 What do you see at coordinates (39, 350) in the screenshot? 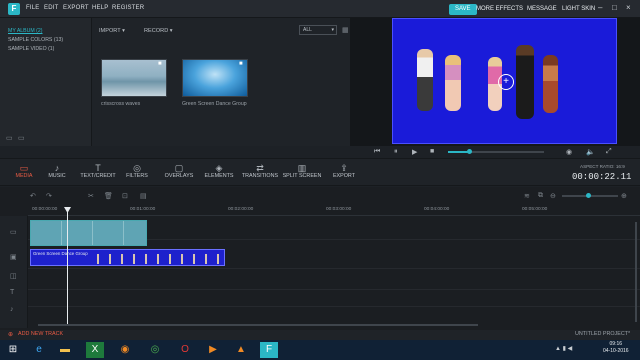
I see `internet-explorer-icon: e` at bounding box center [39, 350].